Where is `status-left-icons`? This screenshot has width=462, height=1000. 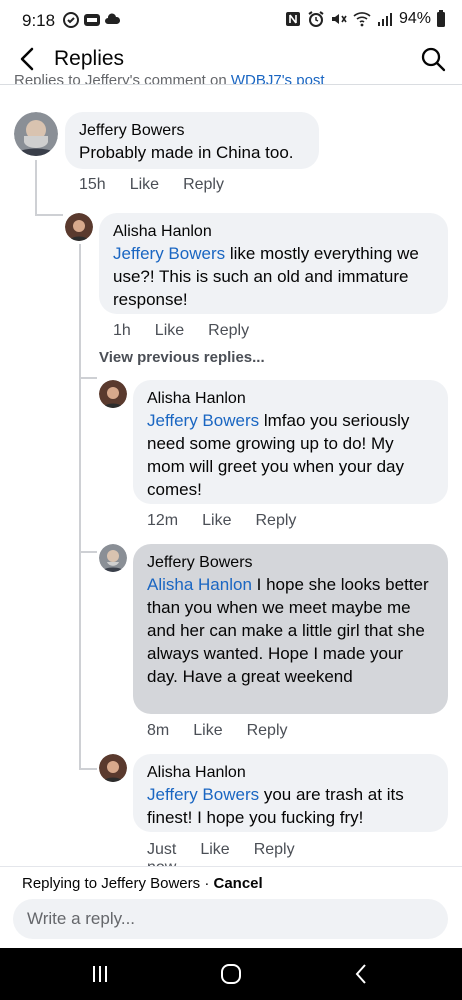
status-left-icons is located at coordinates (92, 20).